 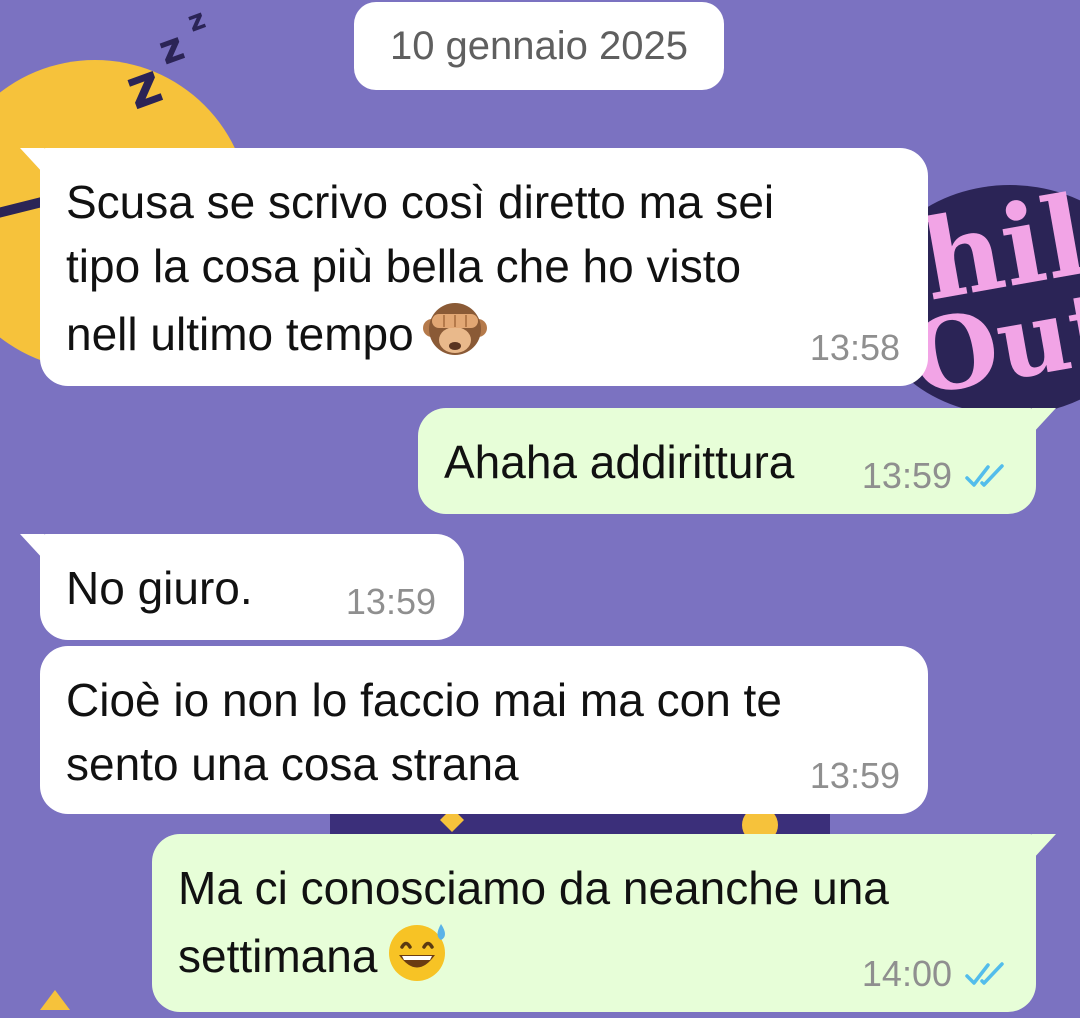 I want to click on message-meta: 14:00, so click(x=935, y=974).